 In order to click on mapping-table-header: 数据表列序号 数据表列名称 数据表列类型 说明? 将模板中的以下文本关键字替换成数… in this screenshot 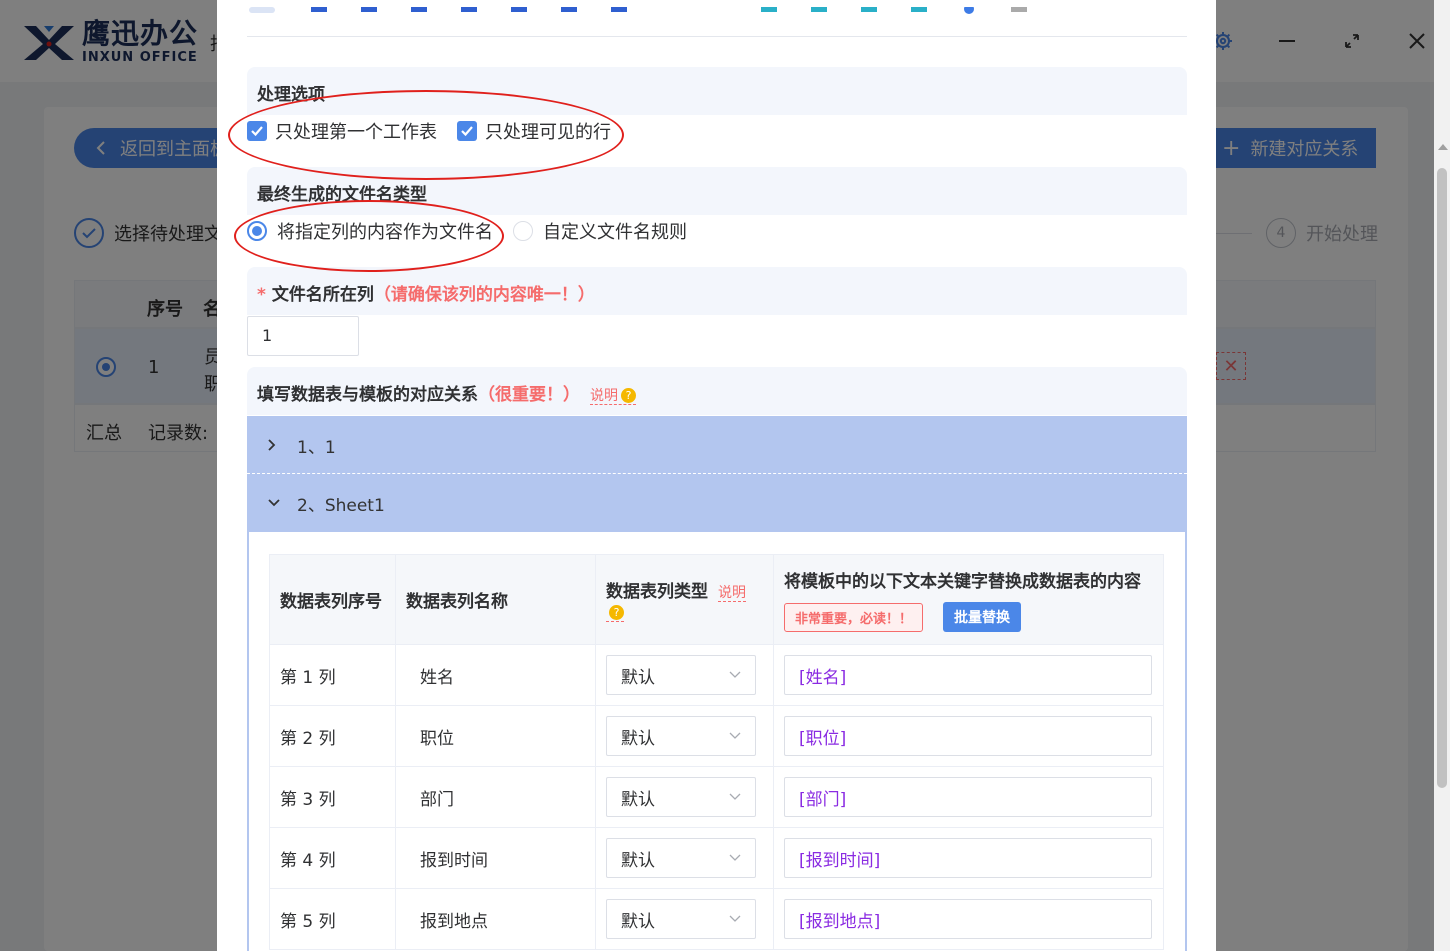, I will do `click(716, 599)`.